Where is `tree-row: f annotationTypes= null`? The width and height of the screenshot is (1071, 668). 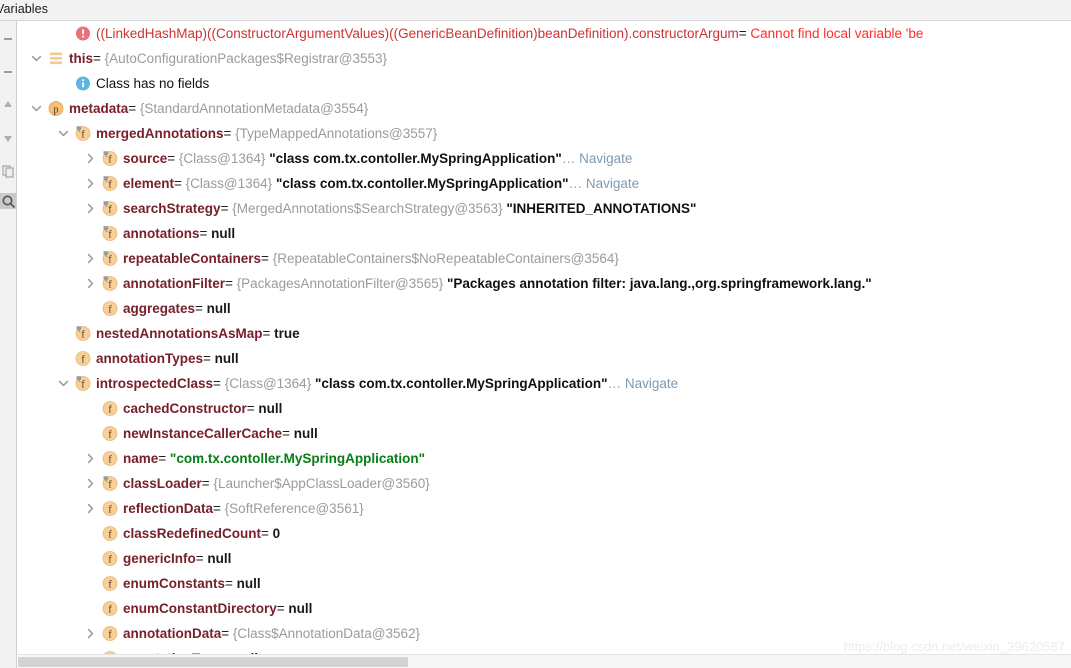
tree-row: f annotationTypes= null is located at coordinates (544, 358).